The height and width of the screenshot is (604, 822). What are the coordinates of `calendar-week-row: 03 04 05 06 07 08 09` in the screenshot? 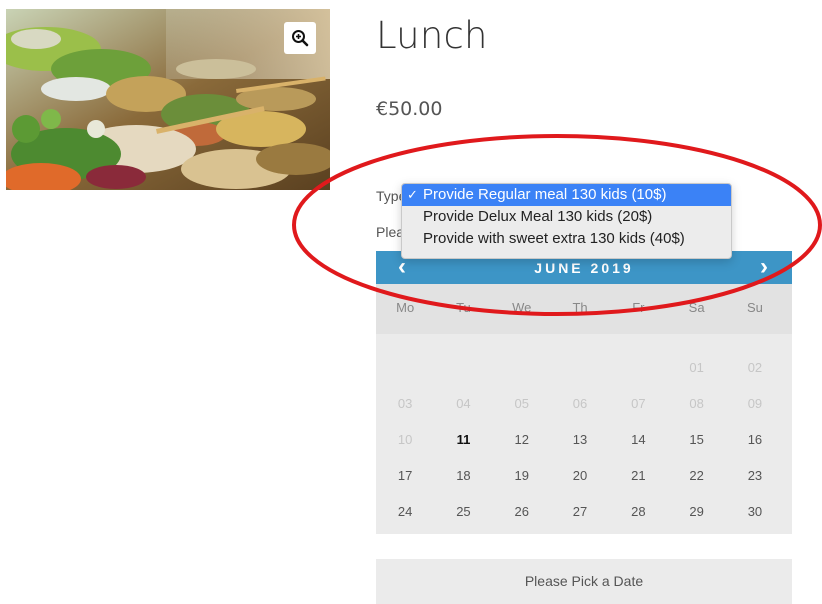 It's located at (584, 404).